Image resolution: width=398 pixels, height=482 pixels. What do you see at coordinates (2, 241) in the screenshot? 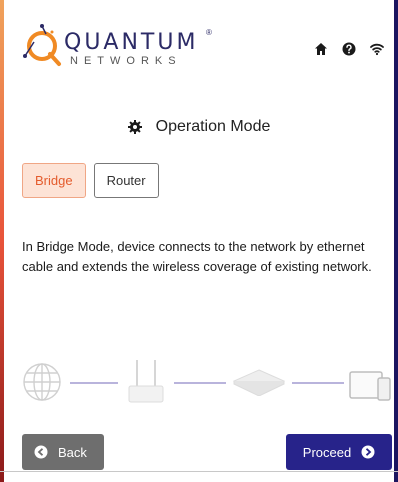
I see `window-left-edge` at bounding box center [2, 241].